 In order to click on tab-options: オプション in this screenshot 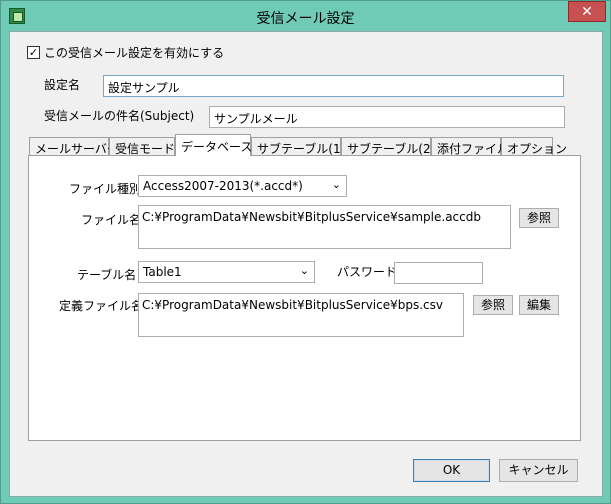, I will do `click(534, 146)`.